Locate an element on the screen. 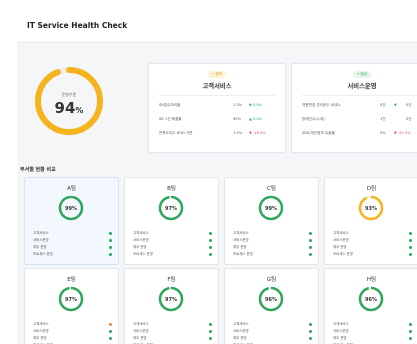 The width and height of the screenshot is (417, 344). page-title: IT Service Health Check is located at coordinates (77, 25).